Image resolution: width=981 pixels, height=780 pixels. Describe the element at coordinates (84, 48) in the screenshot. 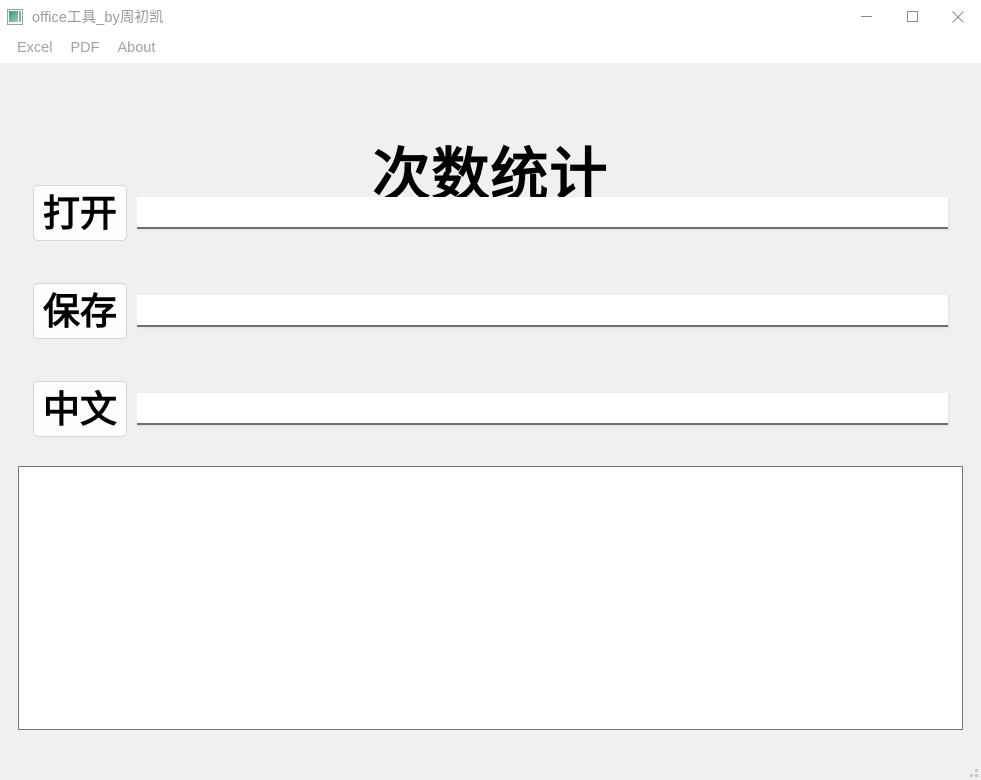

I see `menu-item-pdf: PDF` at that location.